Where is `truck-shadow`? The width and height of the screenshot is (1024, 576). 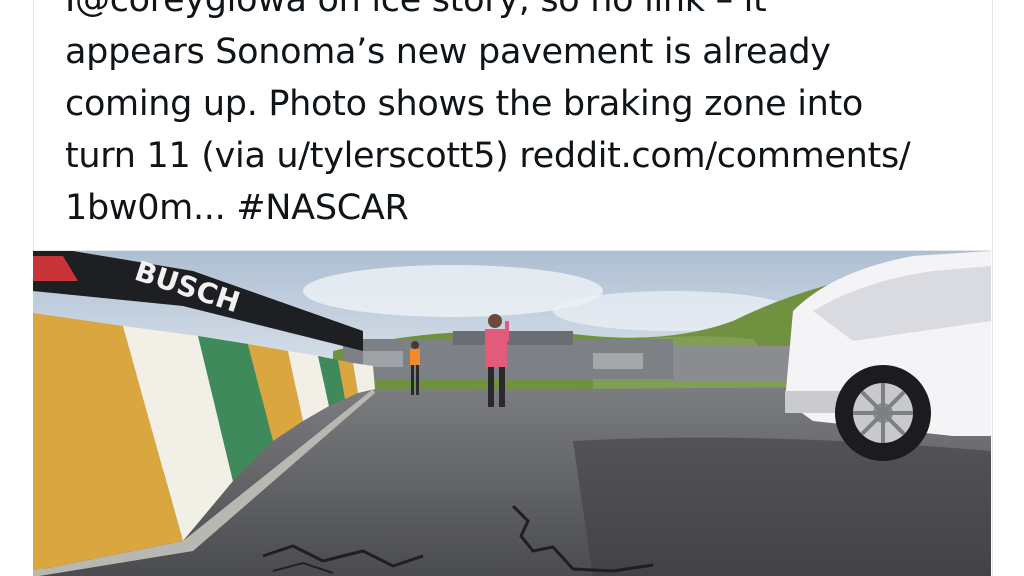 truck-shadow is located at coordinates (782, 506).